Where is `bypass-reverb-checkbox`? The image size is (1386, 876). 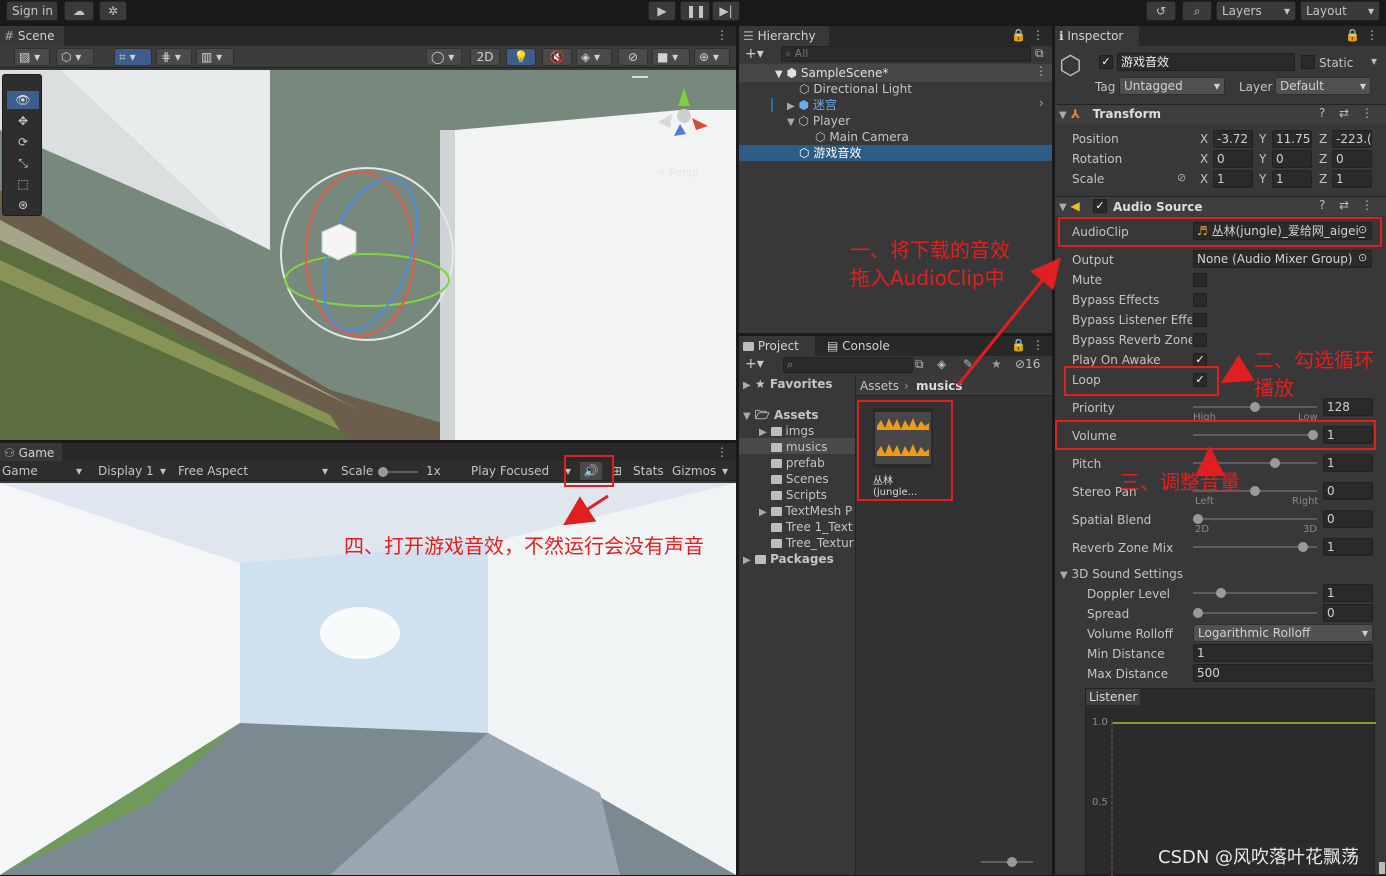
bypass-reverb-checkbox is located at coordinates (1200, 340).